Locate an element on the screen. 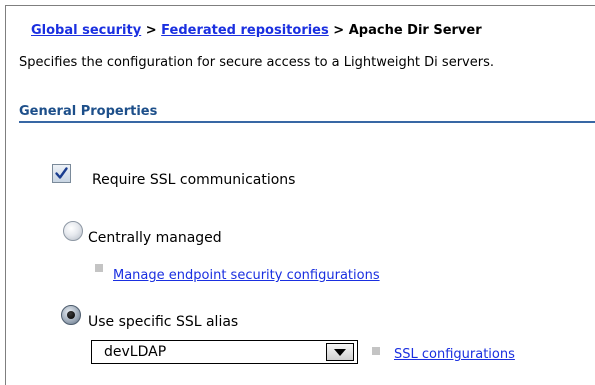 The width and height of the screenshot is (595, 385). require-ssl-checkbox is located at coordinates (61, 173).